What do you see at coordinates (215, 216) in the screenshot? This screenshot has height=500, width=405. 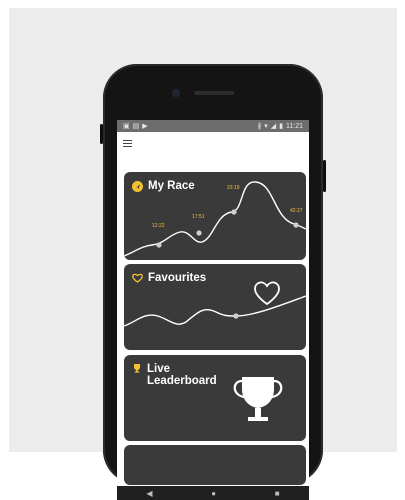 I see `my-race-card: 12:22 17:51 23:19 42:27 My Race` at bounding box center [215, 216].